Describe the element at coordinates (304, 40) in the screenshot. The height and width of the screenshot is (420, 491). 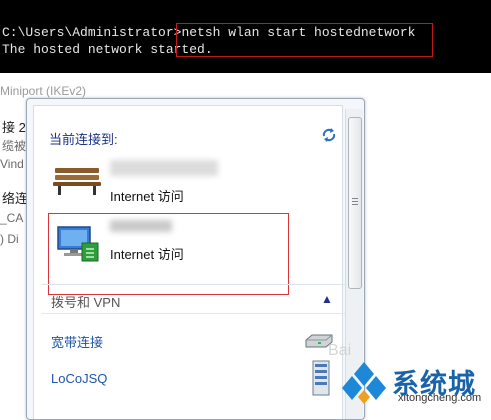
I see `command-highlight-box` at that location.